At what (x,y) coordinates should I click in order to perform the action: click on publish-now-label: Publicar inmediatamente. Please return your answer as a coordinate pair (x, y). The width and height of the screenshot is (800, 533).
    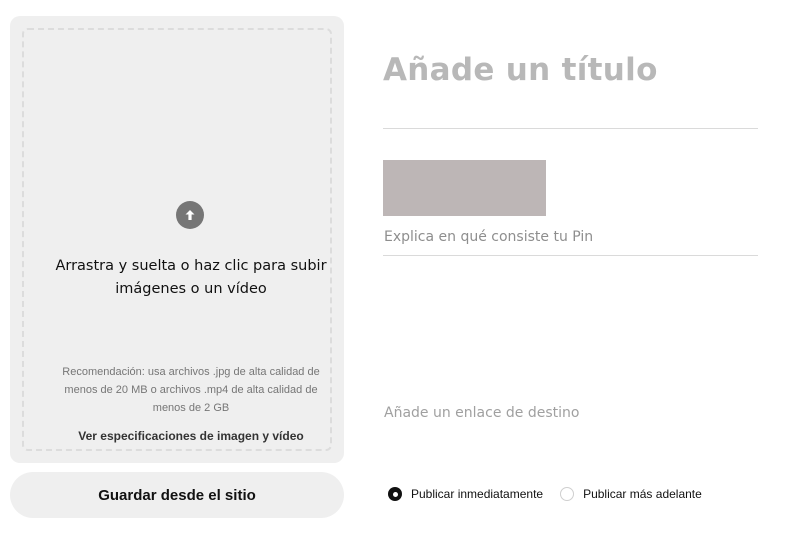
    Looking at the image, I should click on (477, 494).